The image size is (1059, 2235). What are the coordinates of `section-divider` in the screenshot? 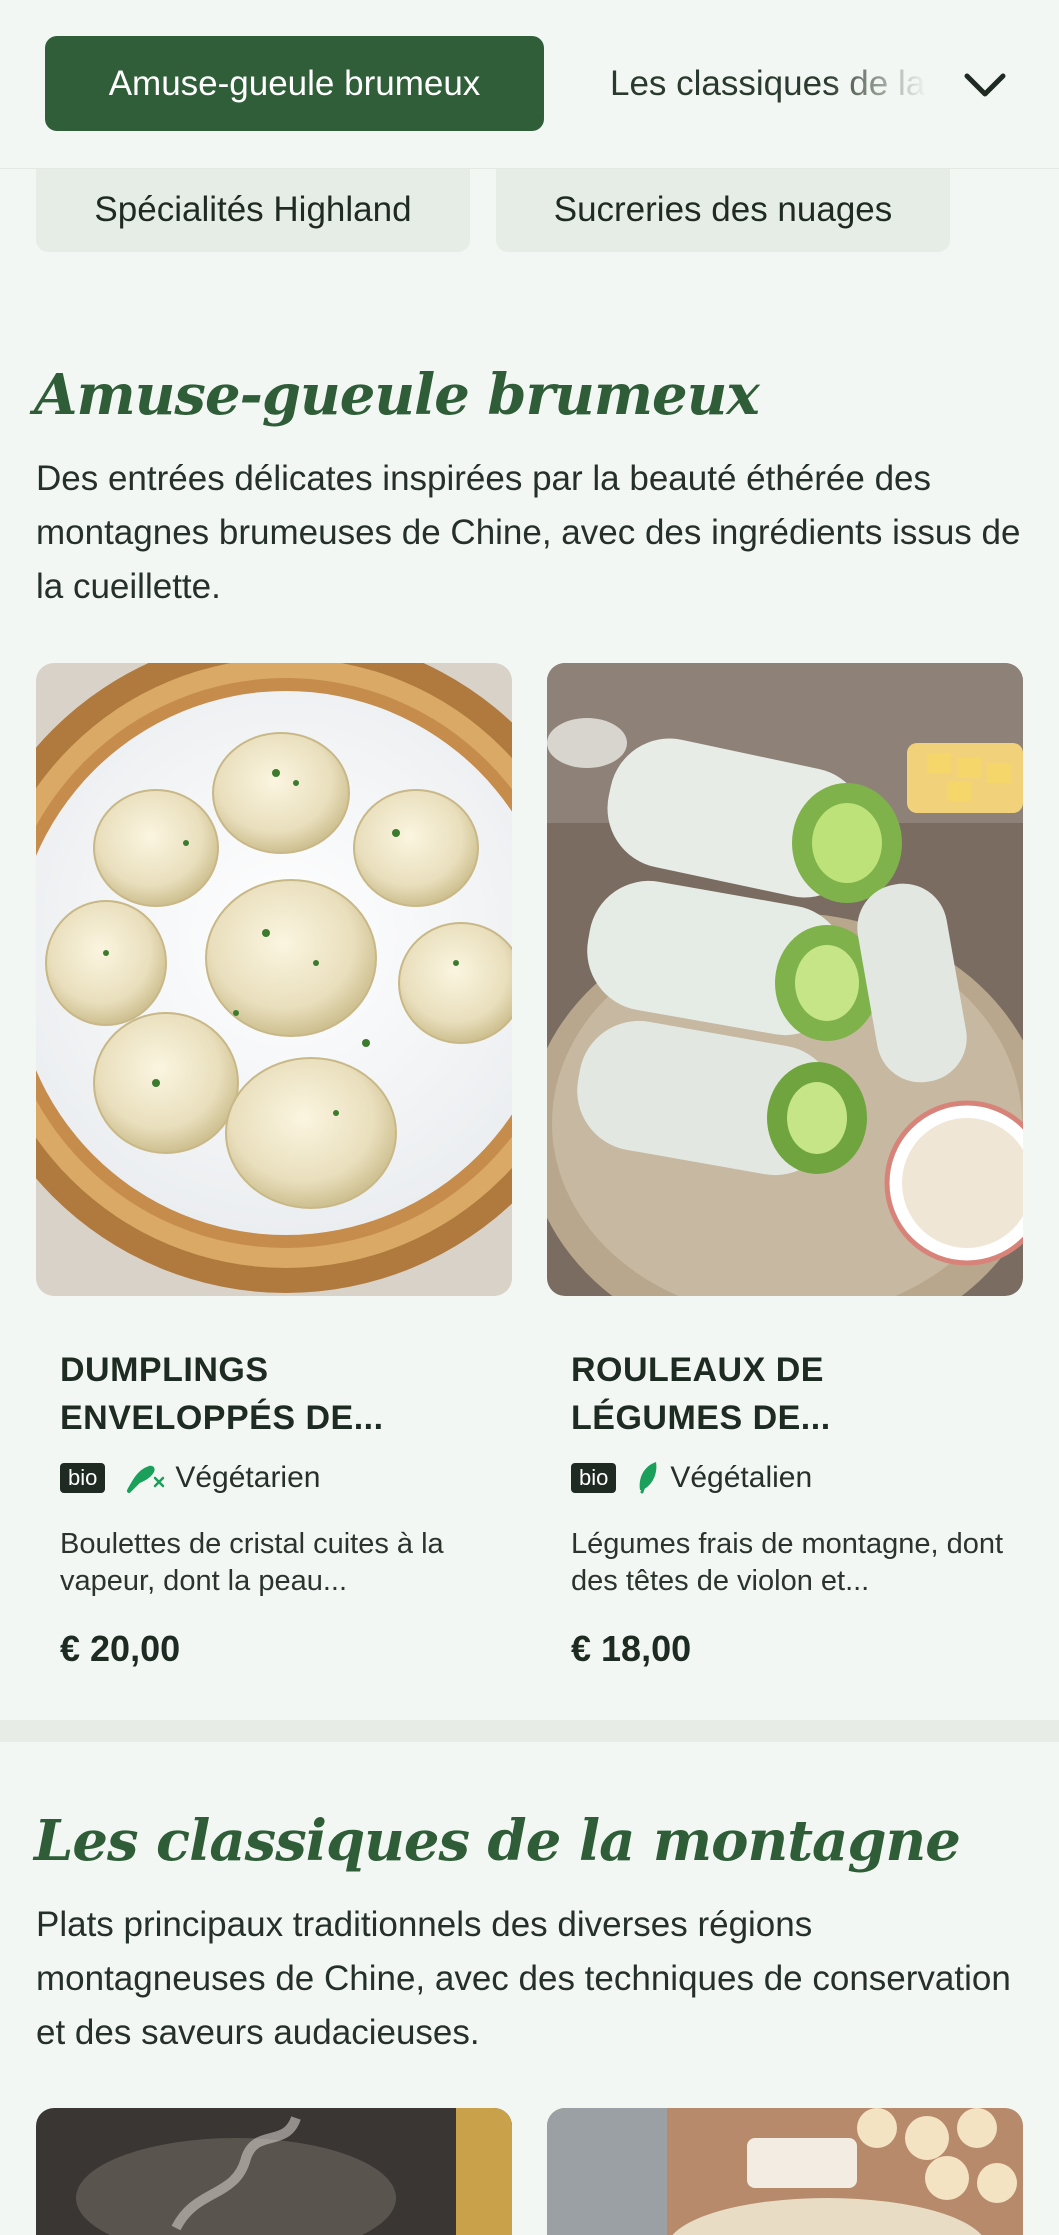 It's located at (529, 1731).